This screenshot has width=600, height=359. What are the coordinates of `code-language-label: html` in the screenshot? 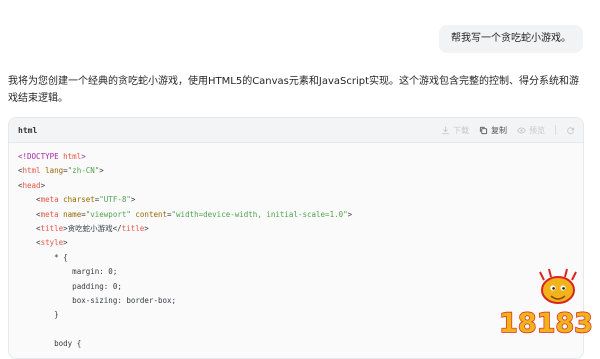 It's located at (28, 130).